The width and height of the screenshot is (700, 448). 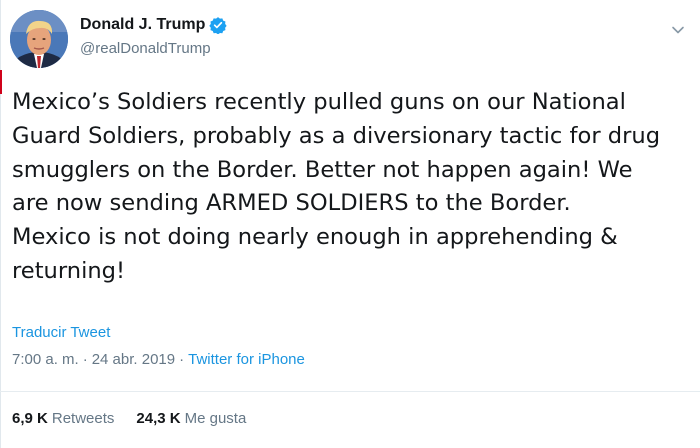 What do you see at coordinates (83, 418) in the screenshot?
I see `retweets-label: Retweets` at bounding box center [83, 418].